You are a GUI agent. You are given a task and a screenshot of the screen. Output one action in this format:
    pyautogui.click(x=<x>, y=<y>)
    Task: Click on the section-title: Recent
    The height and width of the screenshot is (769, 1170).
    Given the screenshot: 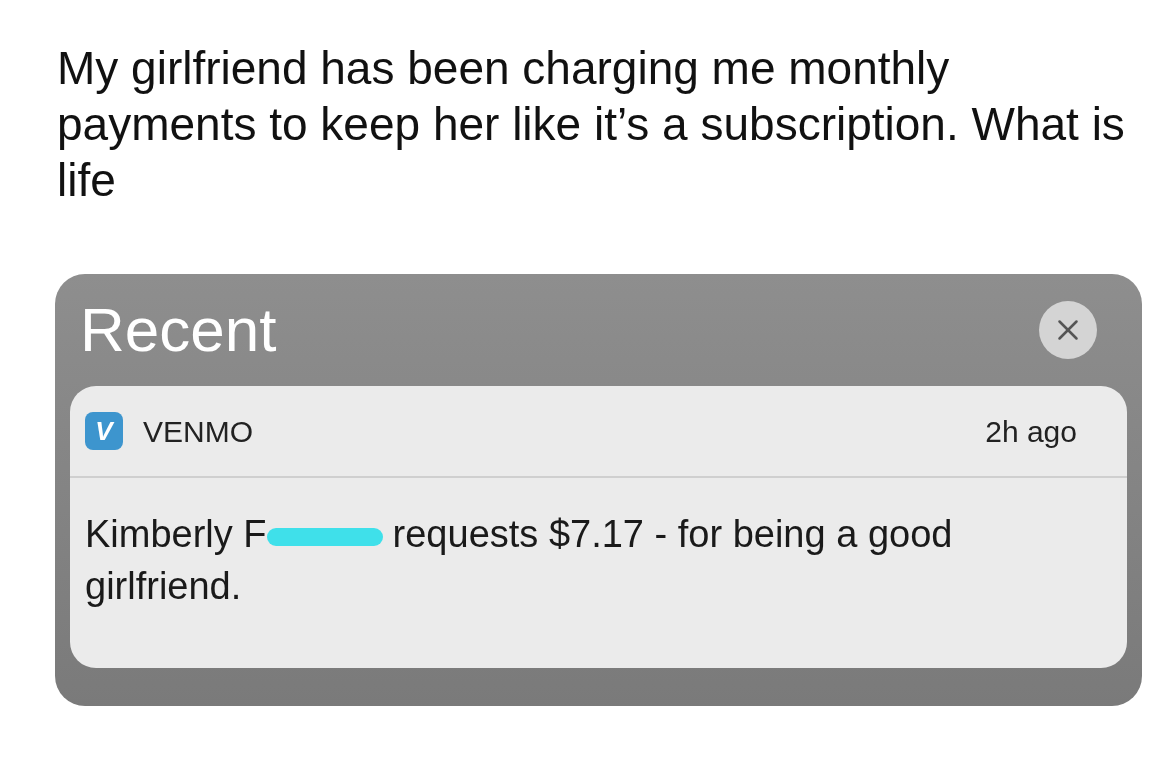 What is the action you would take?
    pyautogui.click(x=178, y=330)
    